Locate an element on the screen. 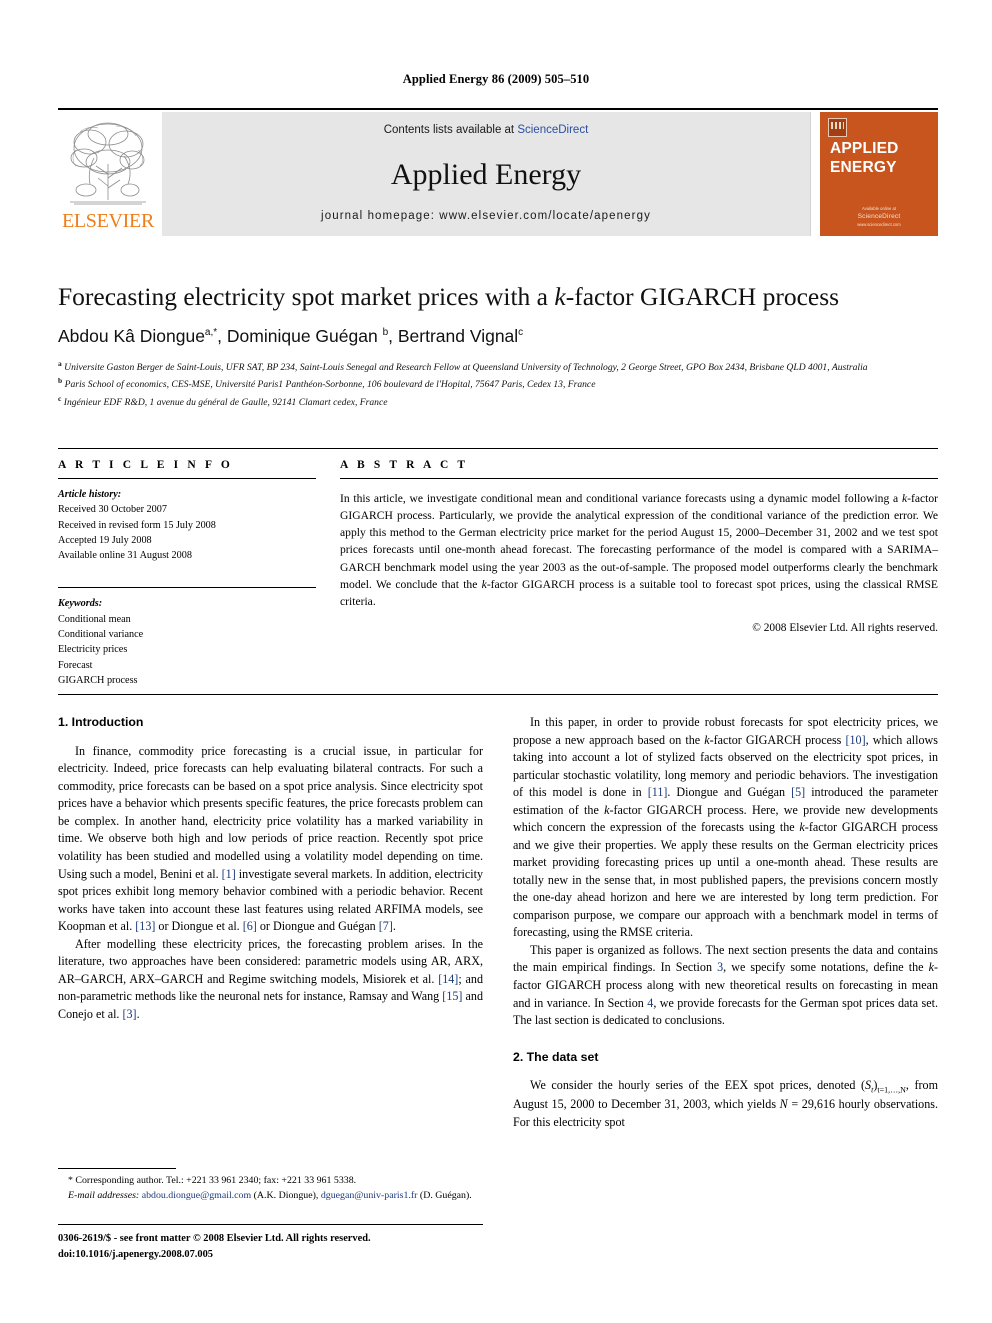 The image size is (992, 1323). text-run: or Diongue et al. is located at coordinates (199, 926).